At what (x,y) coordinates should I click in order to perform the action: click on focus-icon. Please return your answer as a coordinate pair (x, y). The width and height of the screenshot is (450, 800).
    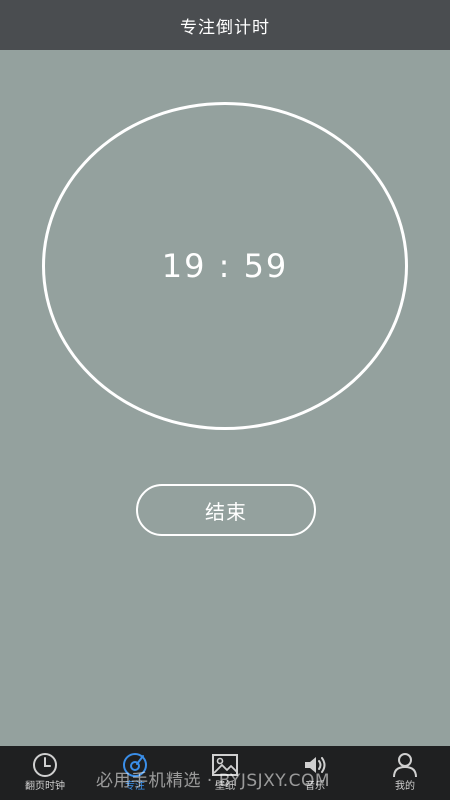
    Looking at the image, I should click on (135, 765).